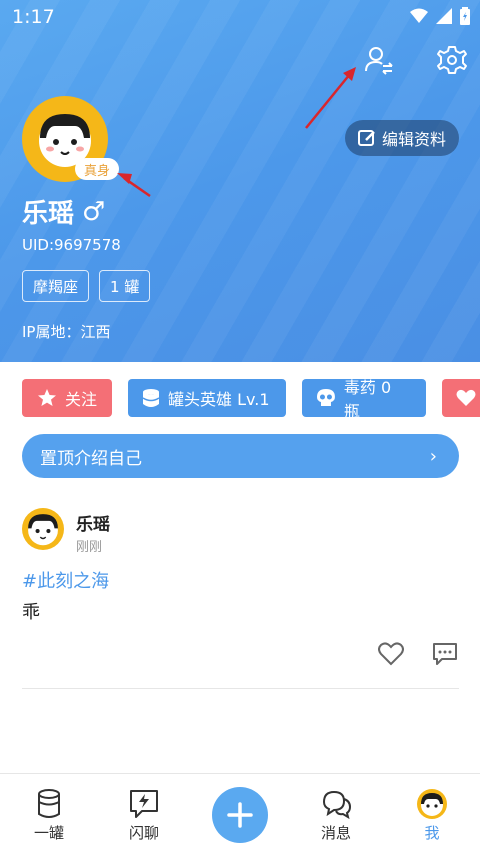  I want to click on nav-item-messages: 消息, so click(336, 815).